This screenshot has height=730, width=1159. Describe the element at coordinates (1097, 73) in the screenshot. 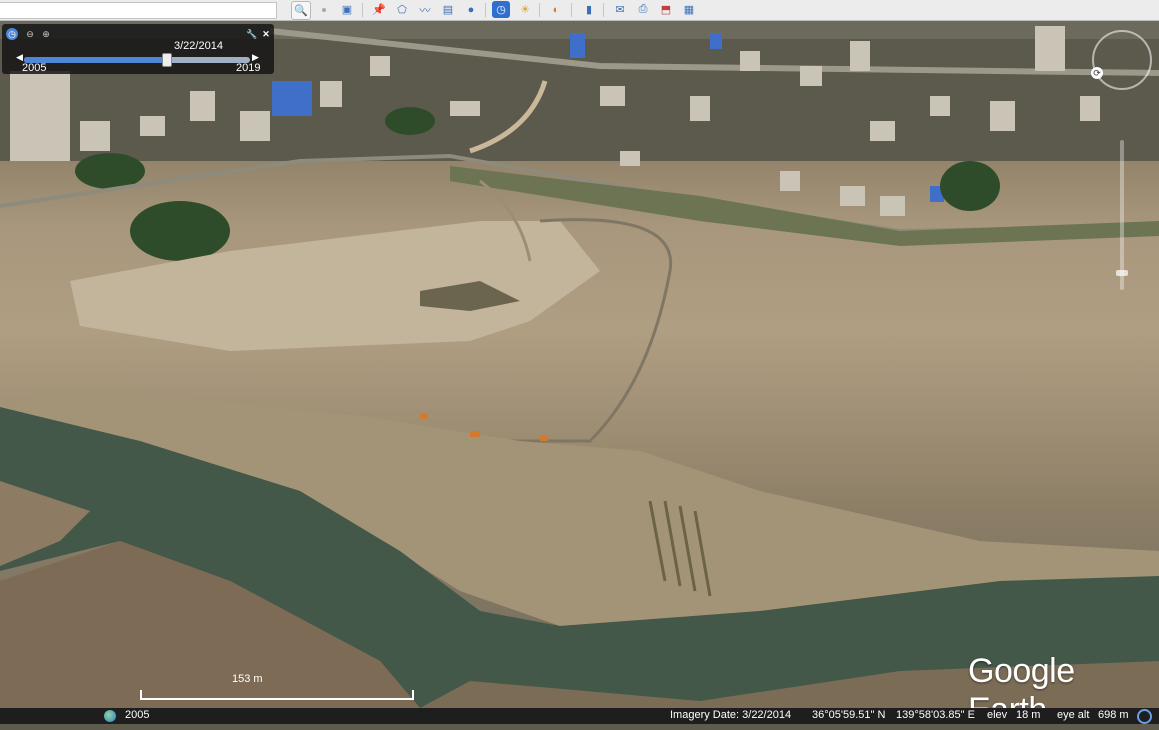

I see `rotate-icon: ⟳` at that location.